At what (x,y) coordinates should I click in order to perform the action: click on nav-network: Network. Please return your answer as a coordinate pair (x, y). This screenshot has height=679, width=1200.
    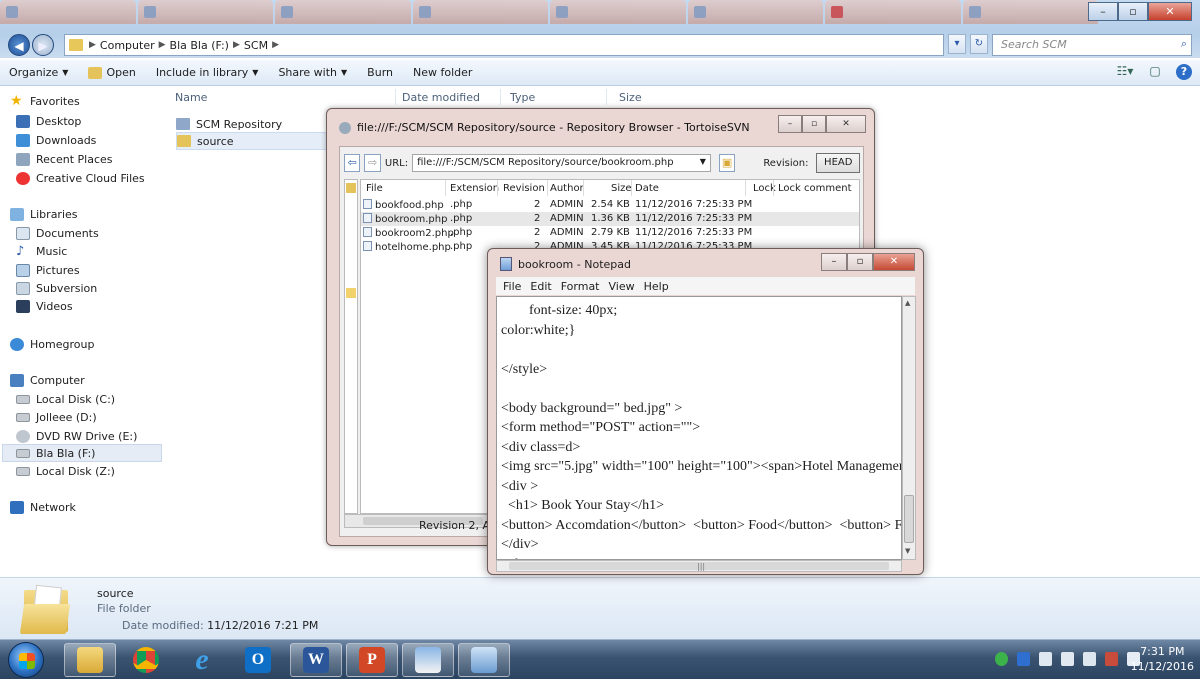
    Looking at the image, I should click on (43, 507).